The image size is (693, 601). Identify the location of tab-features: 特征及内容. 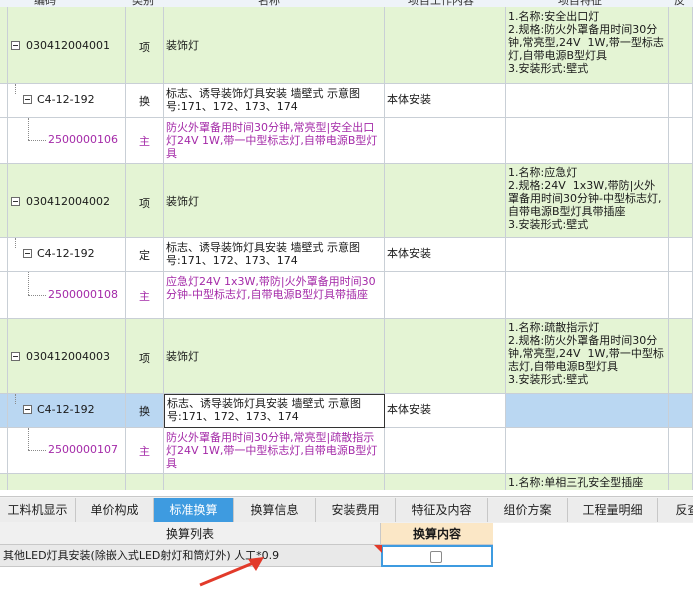
(442, 510).